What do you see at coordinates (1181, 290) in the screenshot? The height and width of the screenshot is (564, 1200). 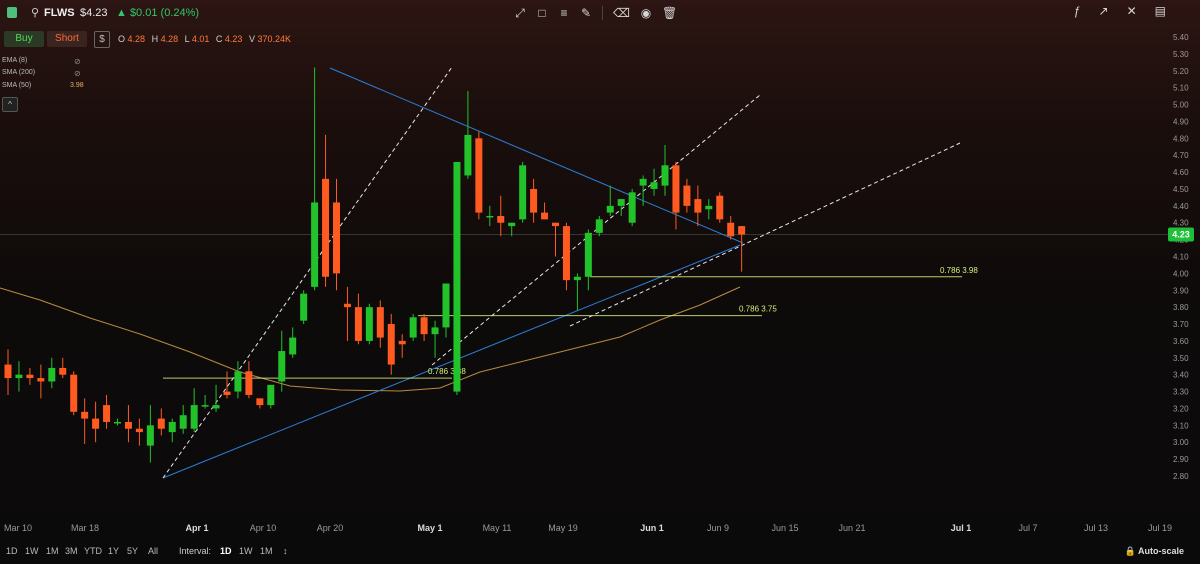 I see `y-tick-label: 3.90` at bounding box center [1181, 290].